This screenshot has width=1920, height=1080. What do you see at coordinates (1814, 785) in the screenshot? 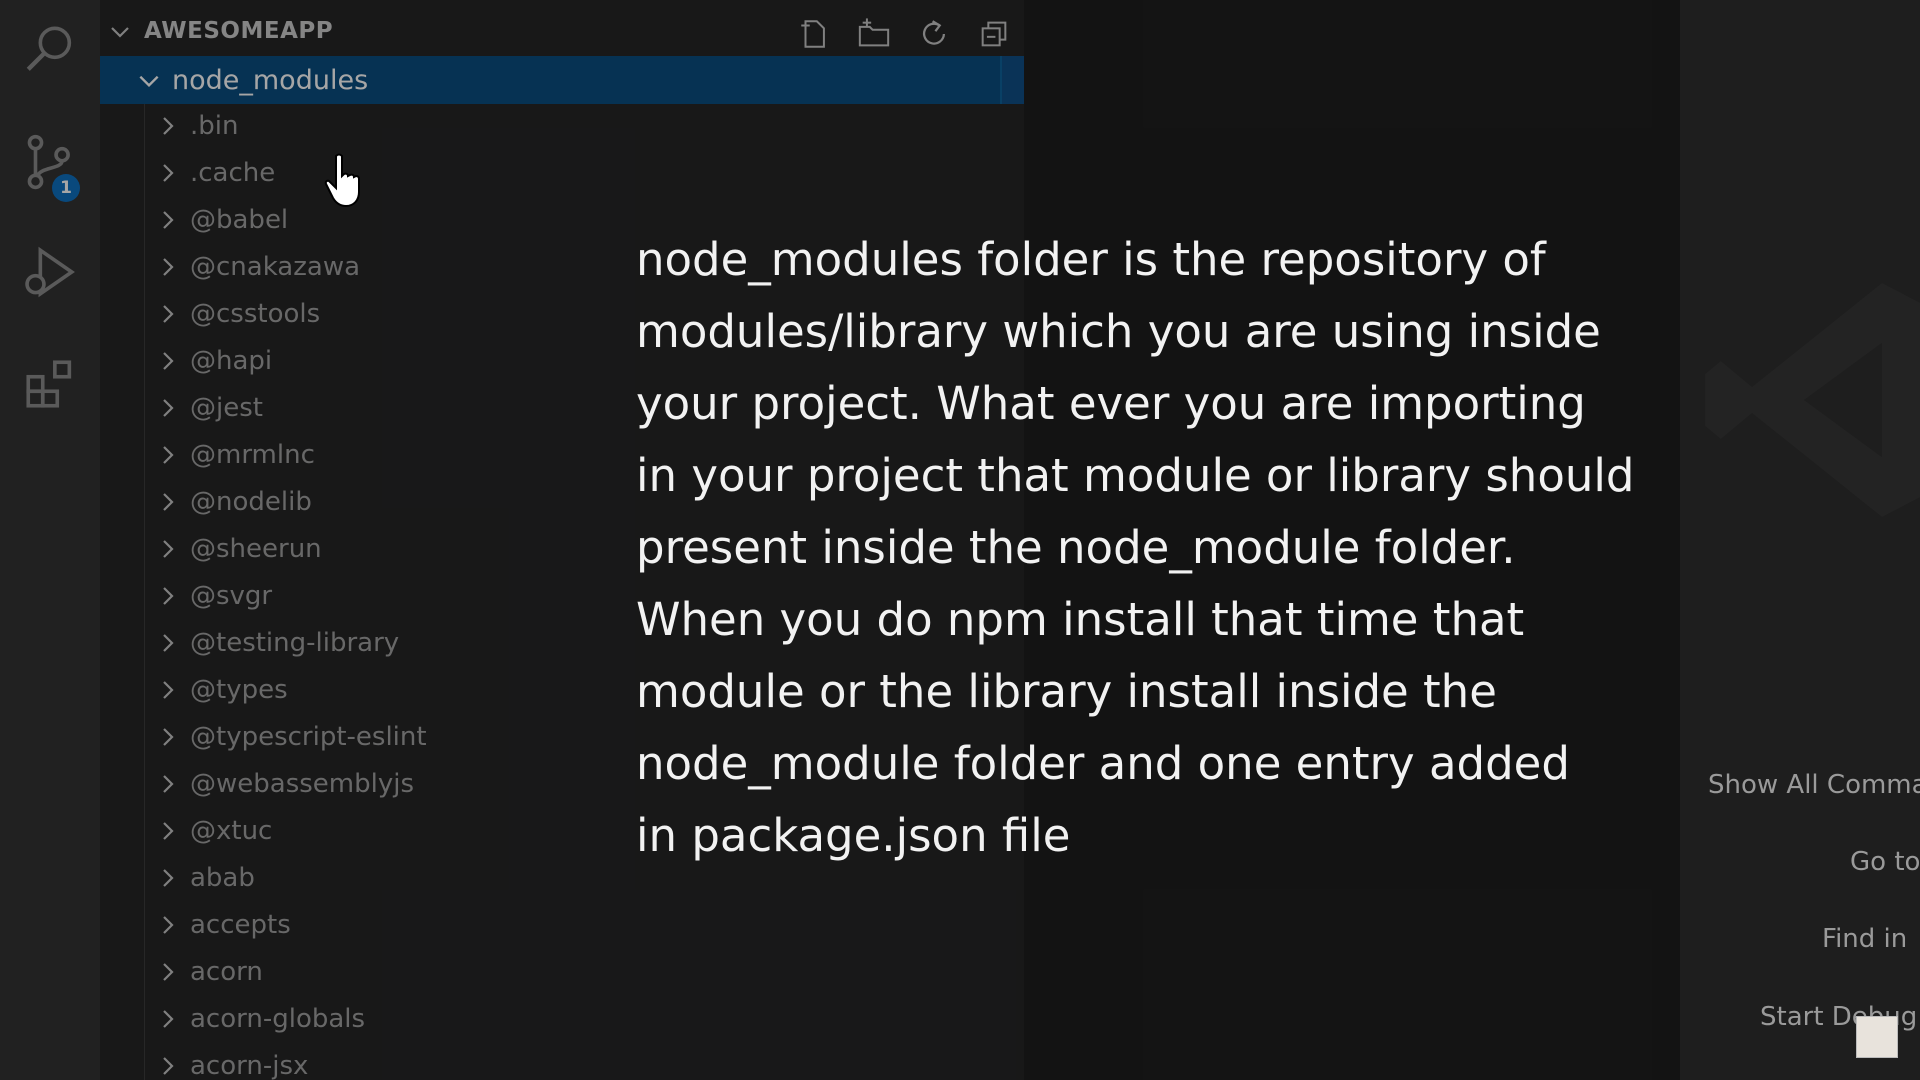
I see `shortcut-show-all-commands: Show All Comma` at bounding box center [1814, 785].